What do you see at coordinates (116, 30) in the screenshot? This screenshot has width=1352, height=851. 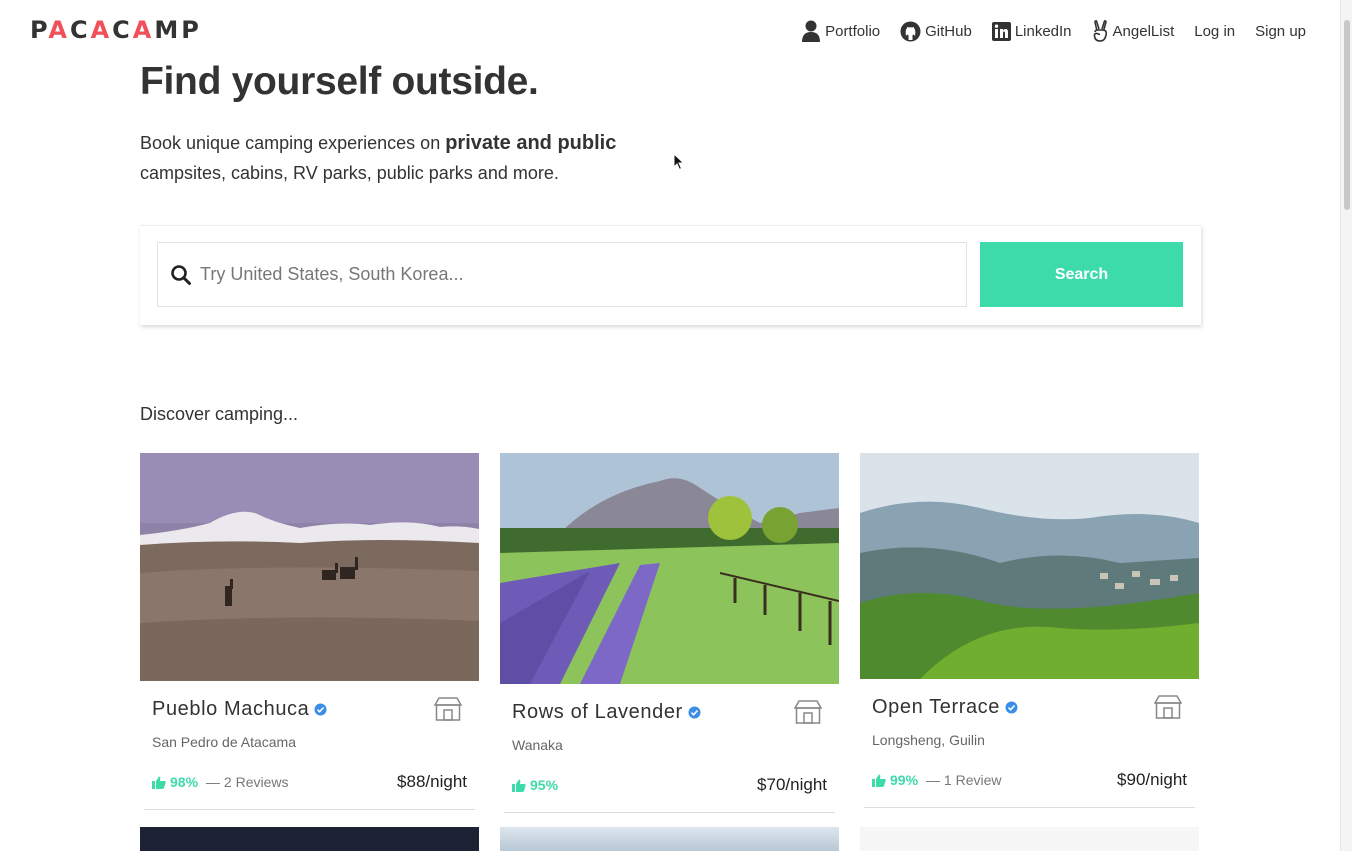 I see `logo: PACACAMP` at bounding box center [116, 30].